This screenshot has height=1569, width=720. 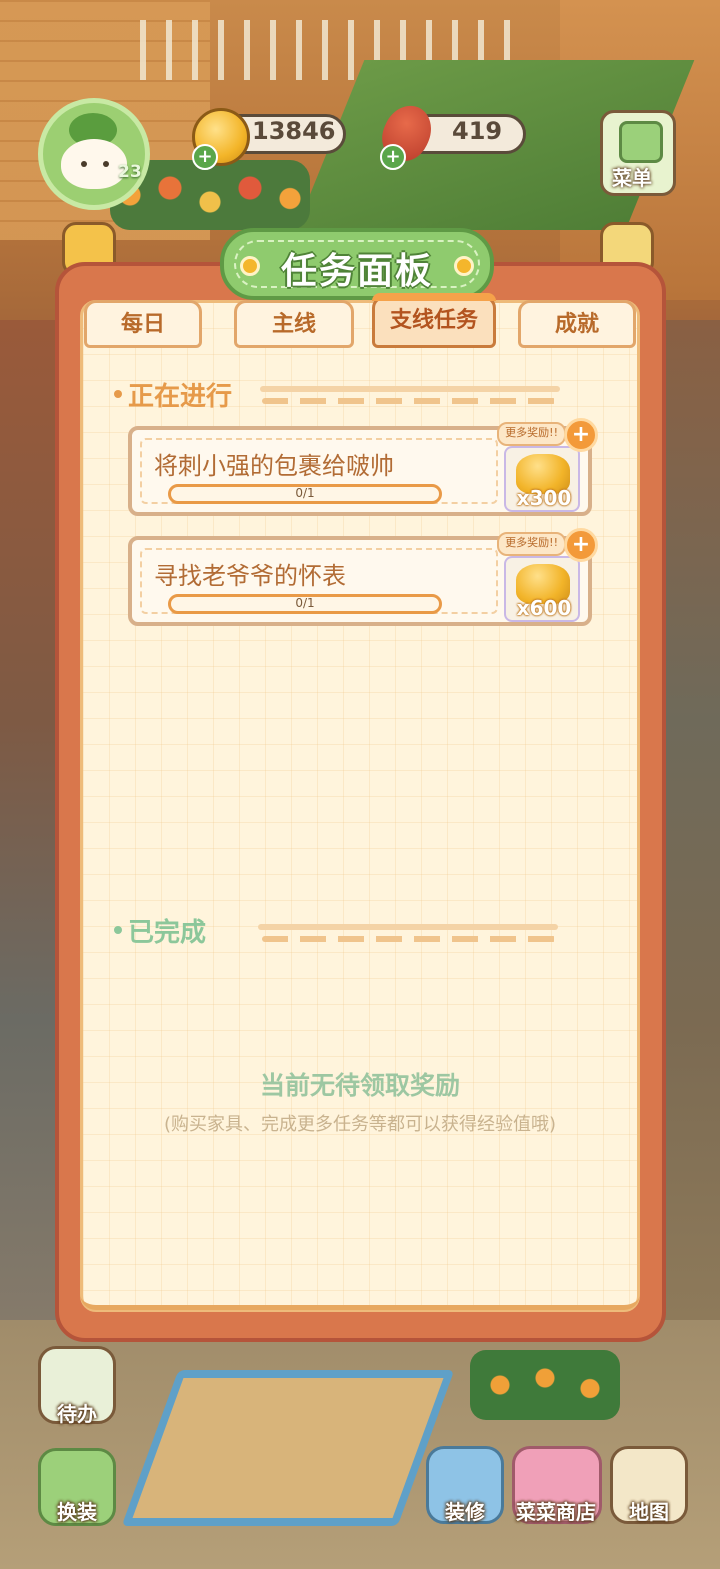 What do you see at coordinates (360, 1124) in the screenshot?
I see `empty-rewards-subtitle: (购买家具、完成更多任务等都可以获得经验值哦)` at bounding box center [360, 1124].